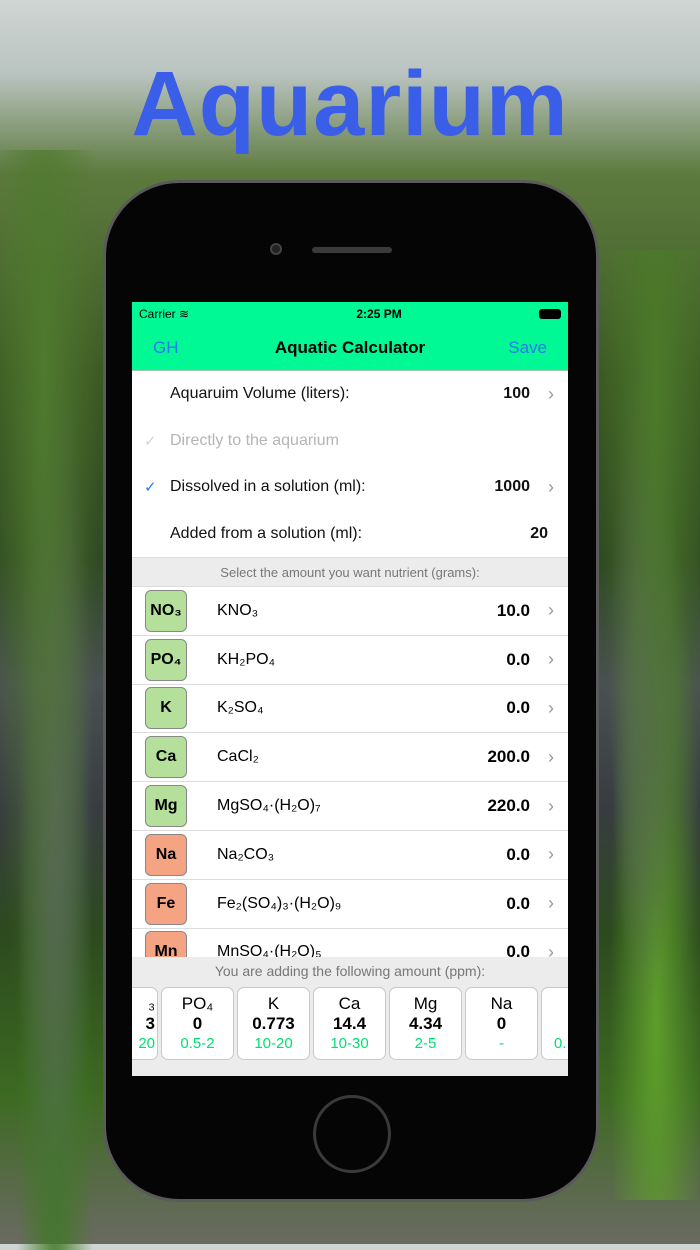 The width and height of the screenshot is (700, 1250). What do you see at coordinates (352, 250) in the screenshot?
I see `speaker` at bounding box center [352, 250].